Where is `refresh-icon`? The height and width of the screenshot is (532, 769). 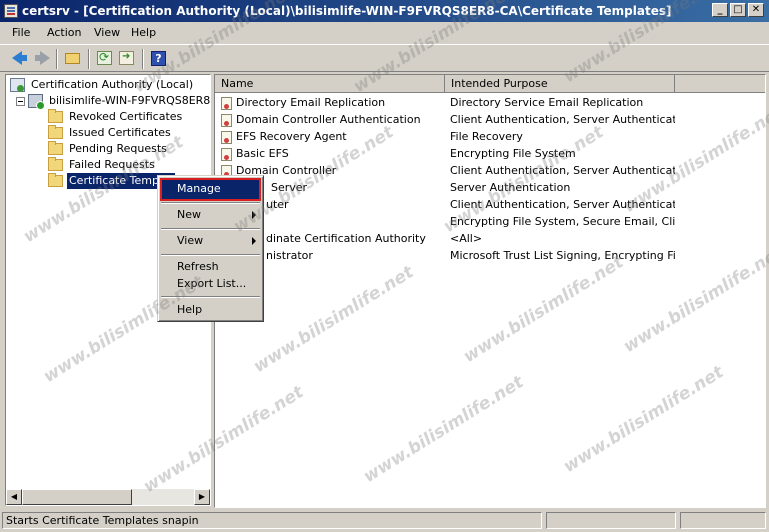 refresh-icon is located at coordinates (105, 58).